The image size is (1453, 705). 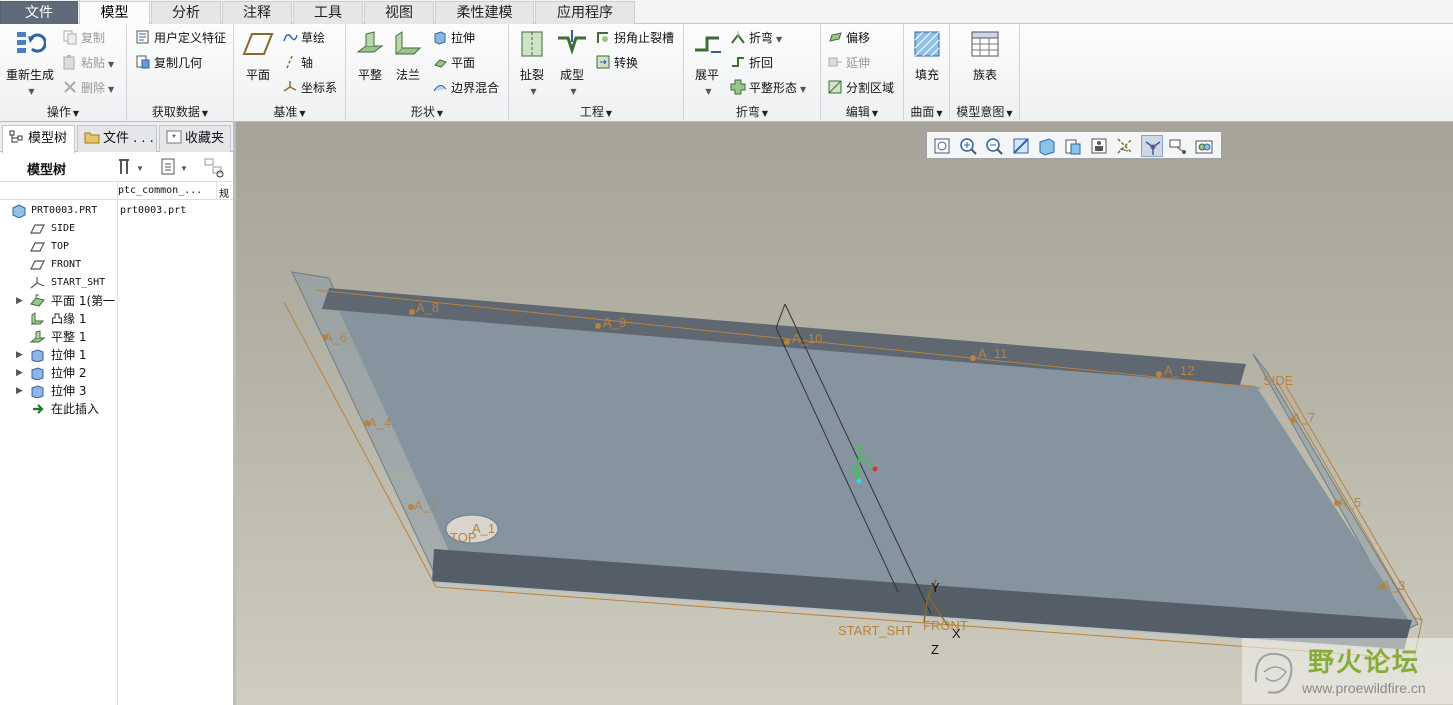 I want to click on tab-applications: 应用程序, so click(x=585, y=12).